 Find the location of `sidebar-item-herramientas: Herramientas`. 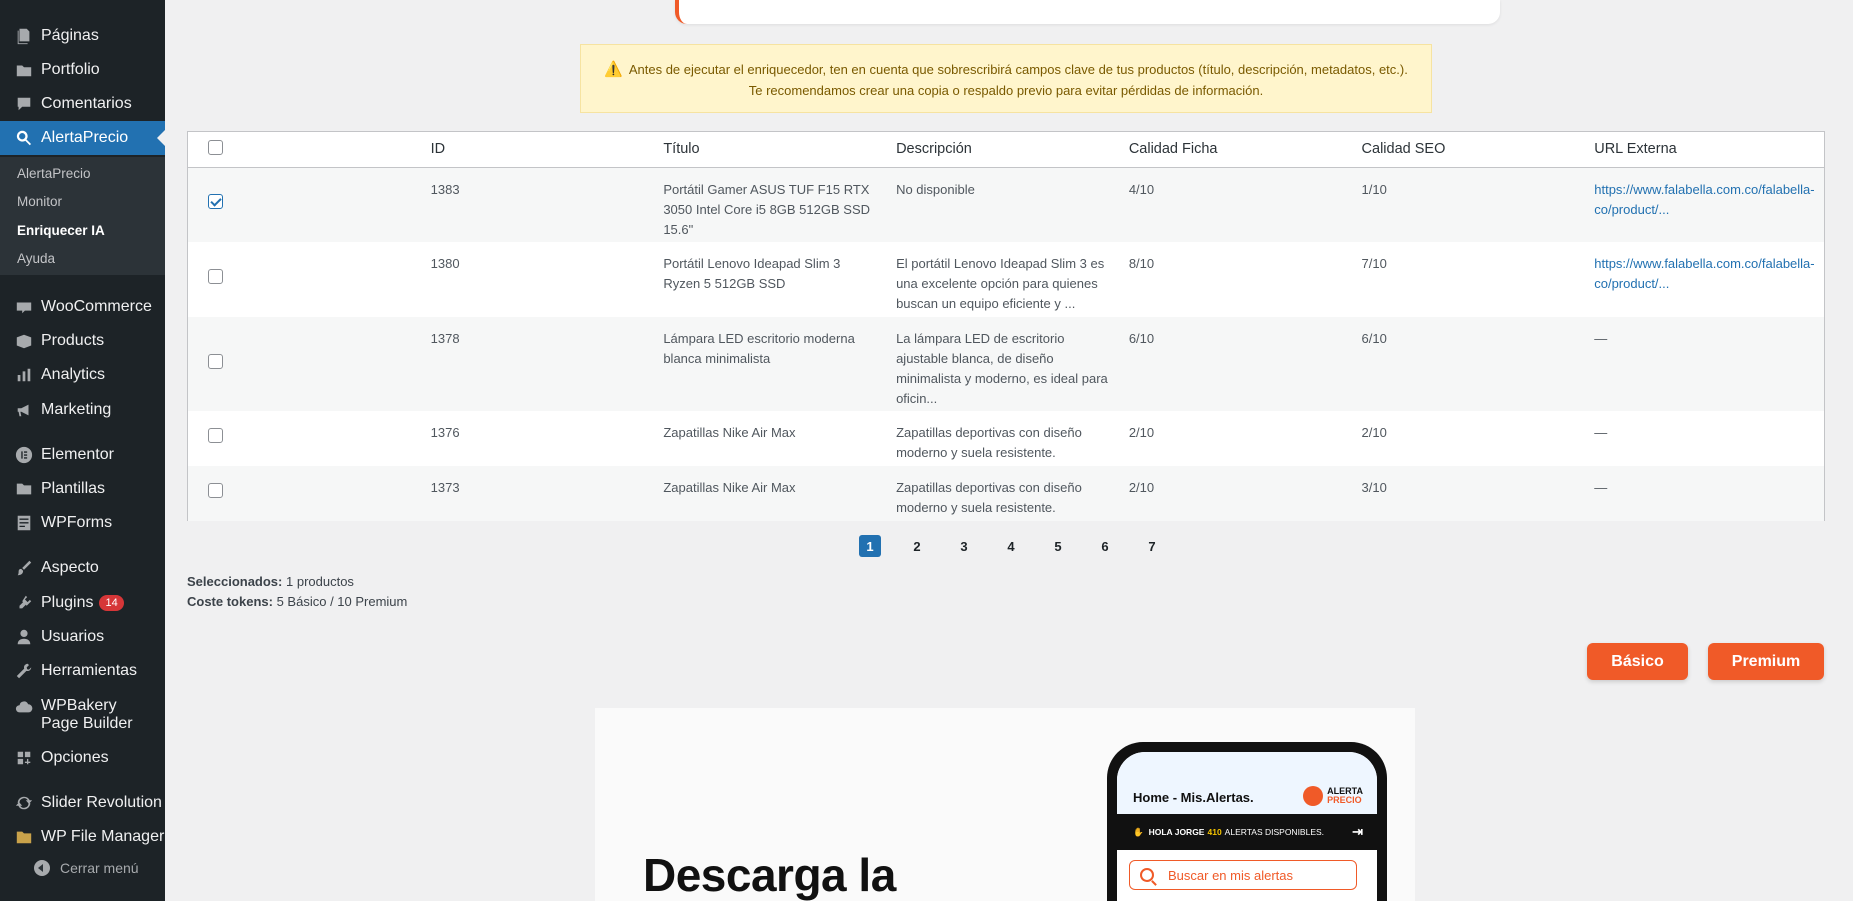

sidebar-item-herramientas: Herramientas is located at coordinates (82, 671).